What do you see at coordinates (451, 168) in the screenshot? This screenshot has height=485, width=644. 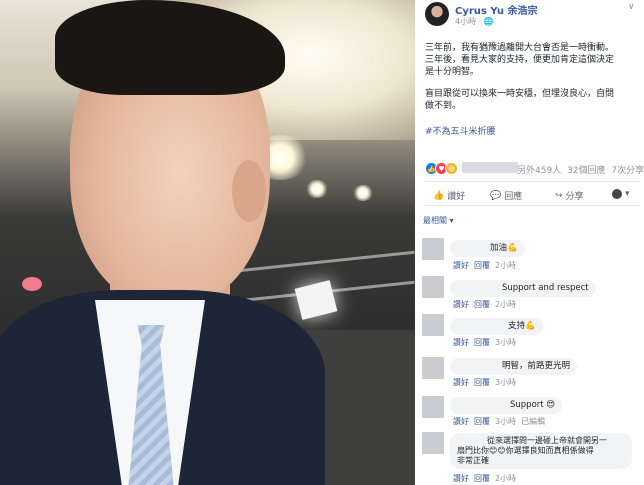 I see `haha-reaction-icon: 😆` at bounding box center [451, 168].